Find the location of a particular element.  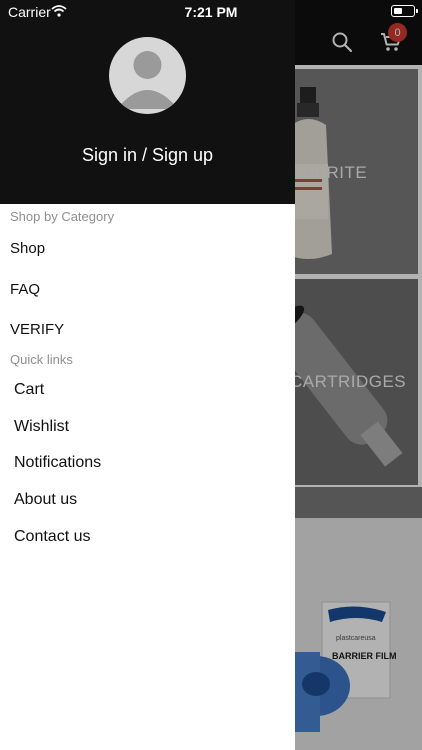

user-icon is located at coordinates (147, 80).